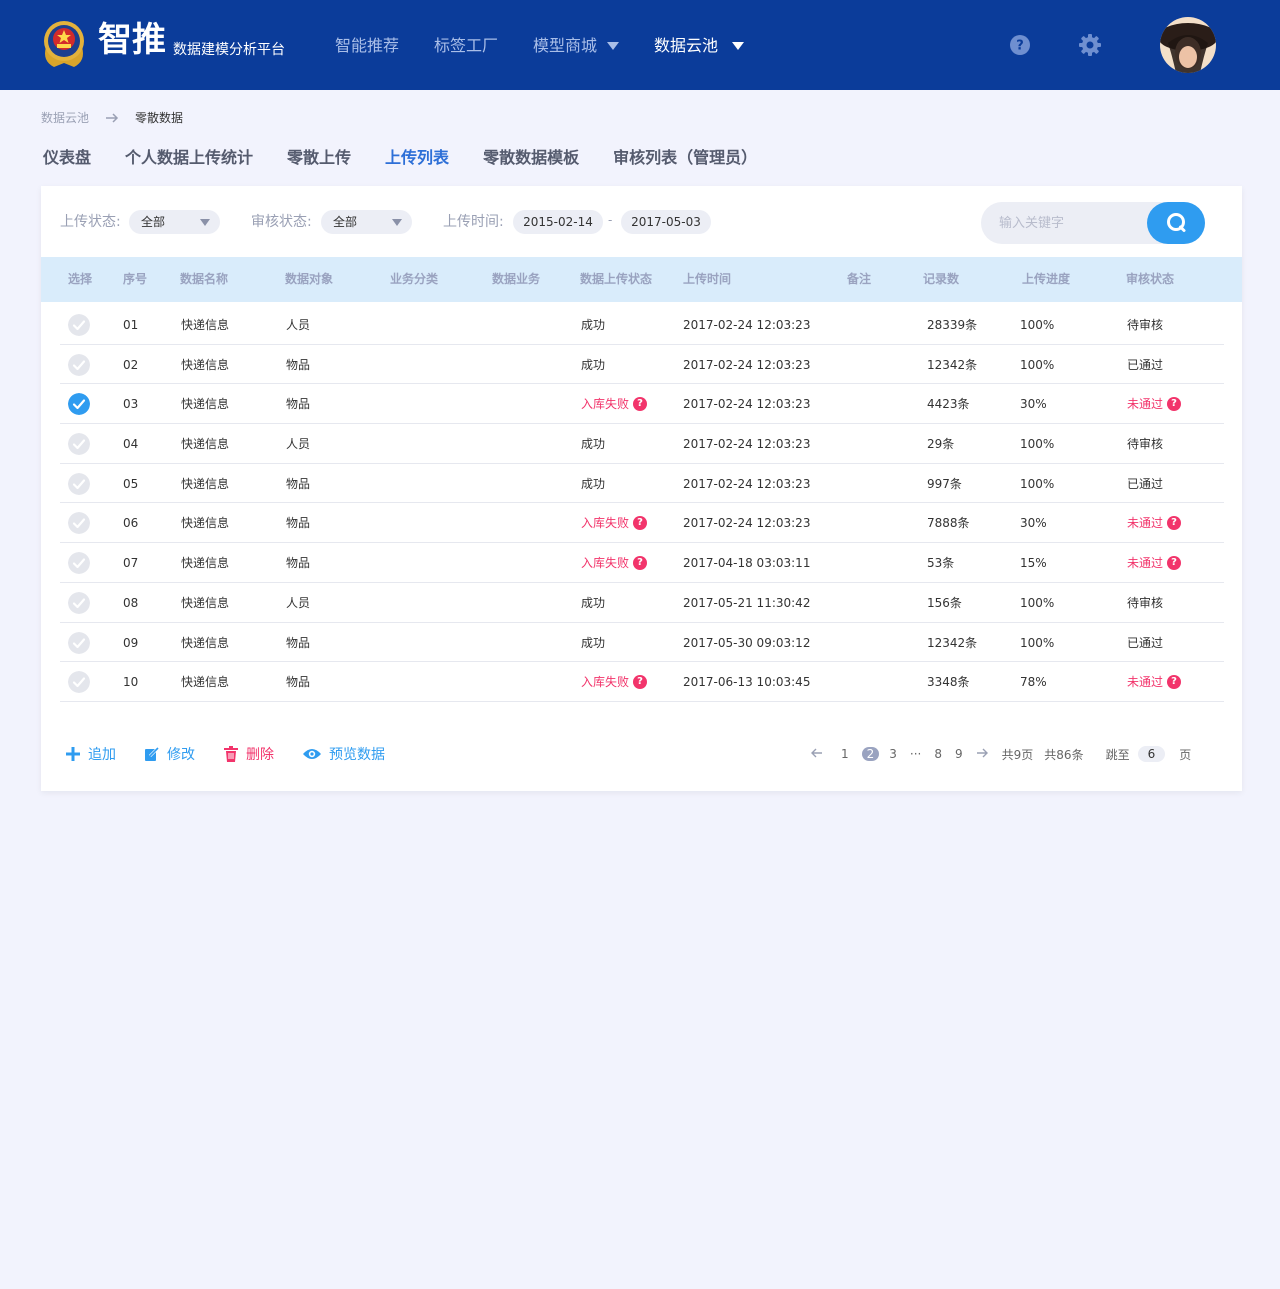 Image resolution: width=1280 pixels, height=1289 pixels. I want to click on nav-item-3: 数据云池, so click(699, 46).